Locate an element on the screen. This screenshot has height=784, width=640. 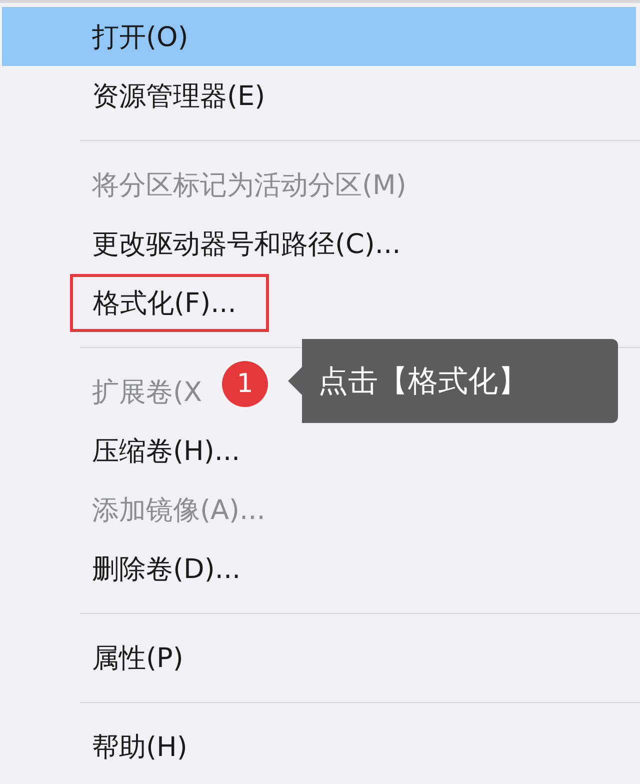
menu-item-label: 打开(O) is located at coordinates (140, 37).